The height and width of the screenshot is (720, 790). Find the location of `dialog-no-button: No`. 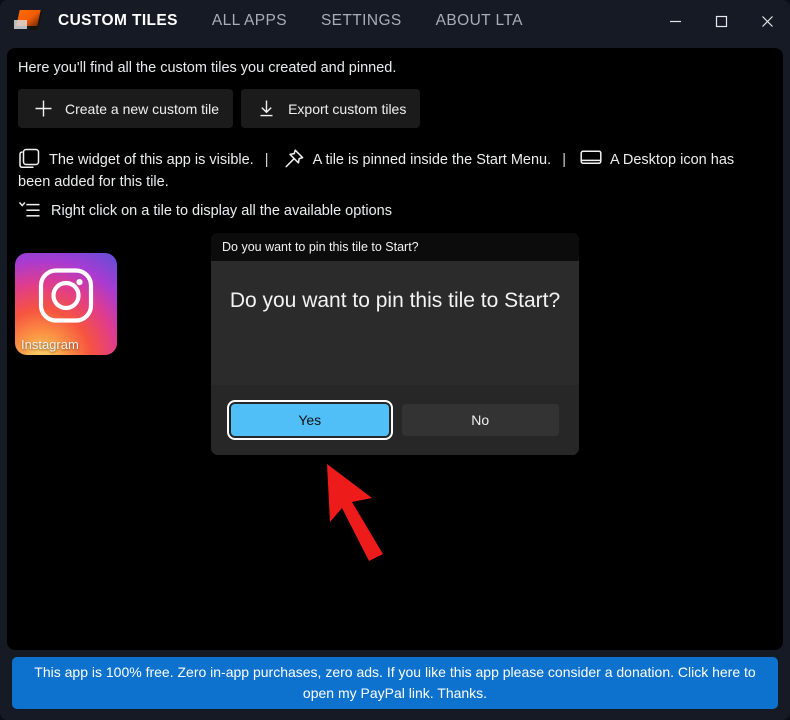

dialog-no-button: No is located at coordinates (480, 420).